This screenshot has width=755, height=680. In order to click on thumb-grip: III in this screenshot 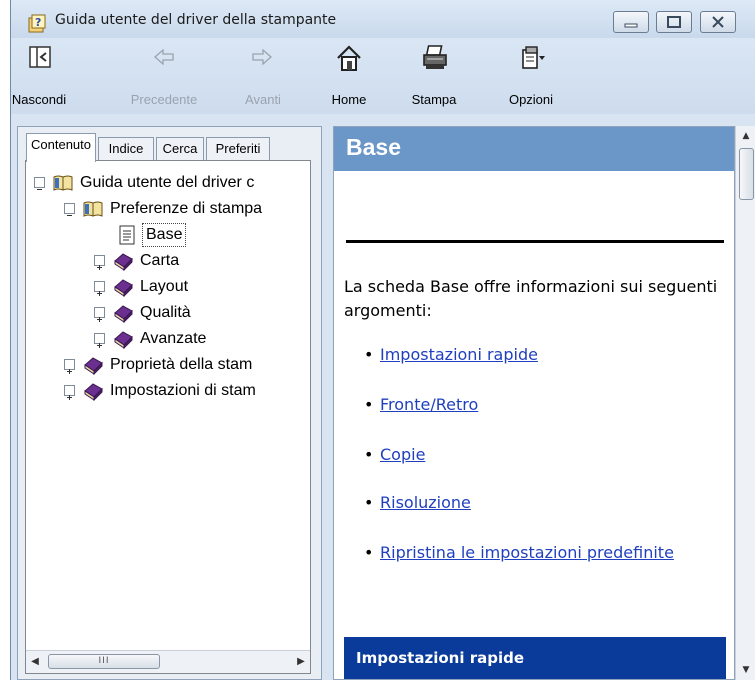, I will do `click(104, 661)`.